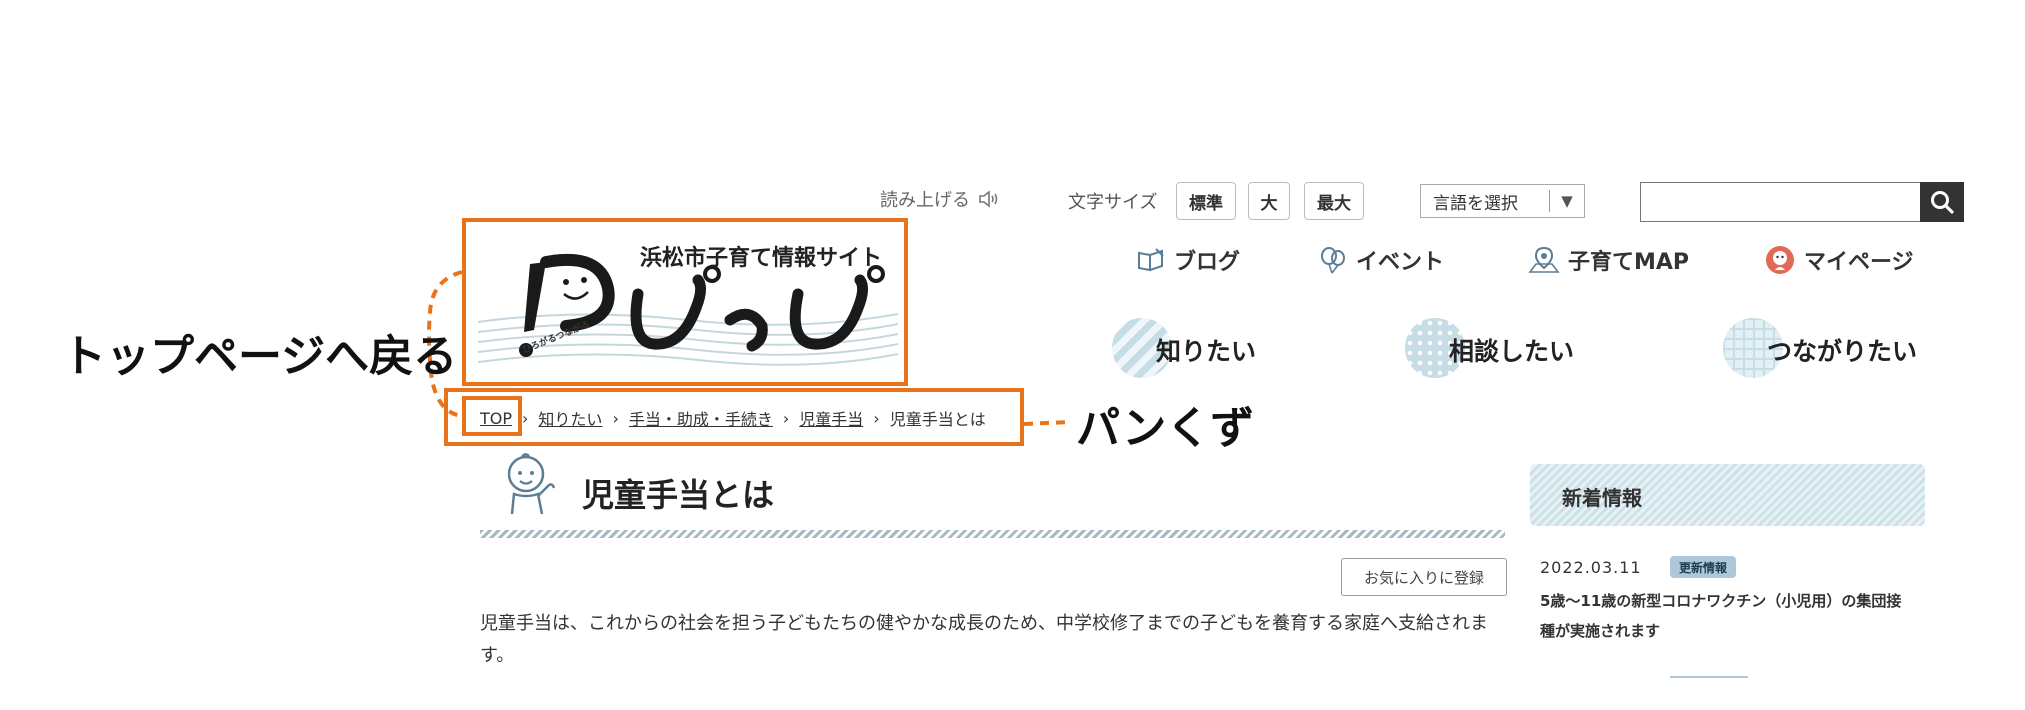 This screenshot has width=2025, height=710. I want to click on page-title: 児童手当とは, so click(678, 495).